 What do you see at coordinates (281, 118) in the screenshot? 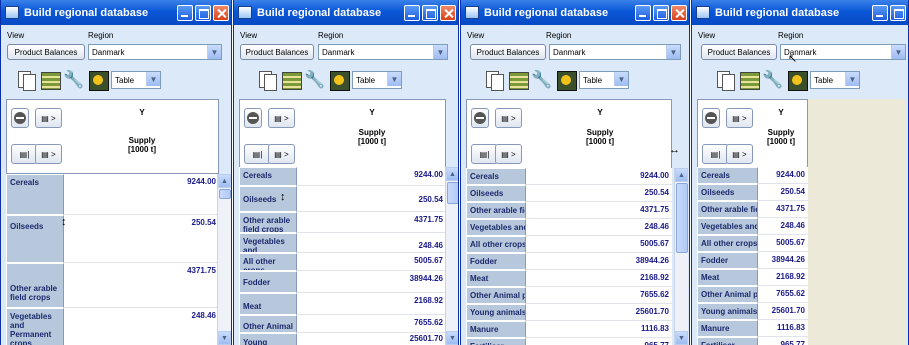
I see `expand-column-button: ▤ >` at bounding box center [281, 118].